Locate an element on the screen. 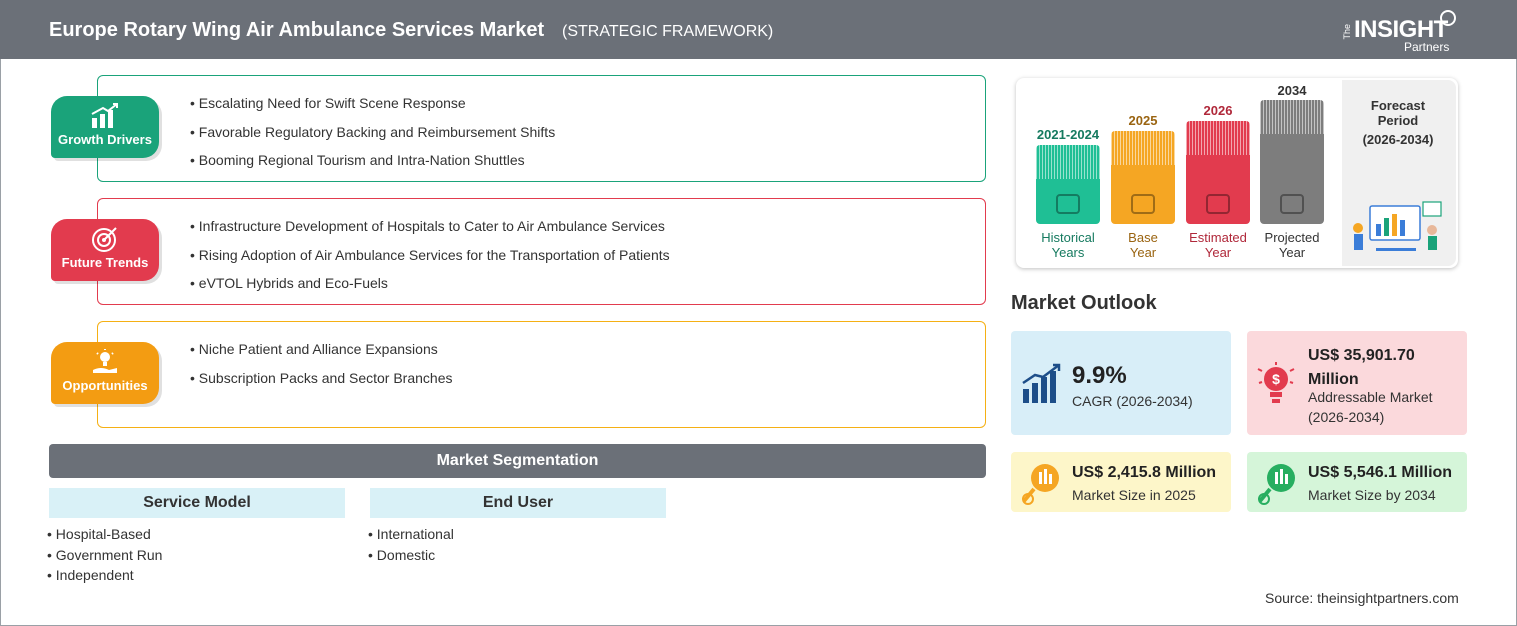  list-item: eVTOL Hybrids and Eco-Fuels is located at coordinates (430, 287).